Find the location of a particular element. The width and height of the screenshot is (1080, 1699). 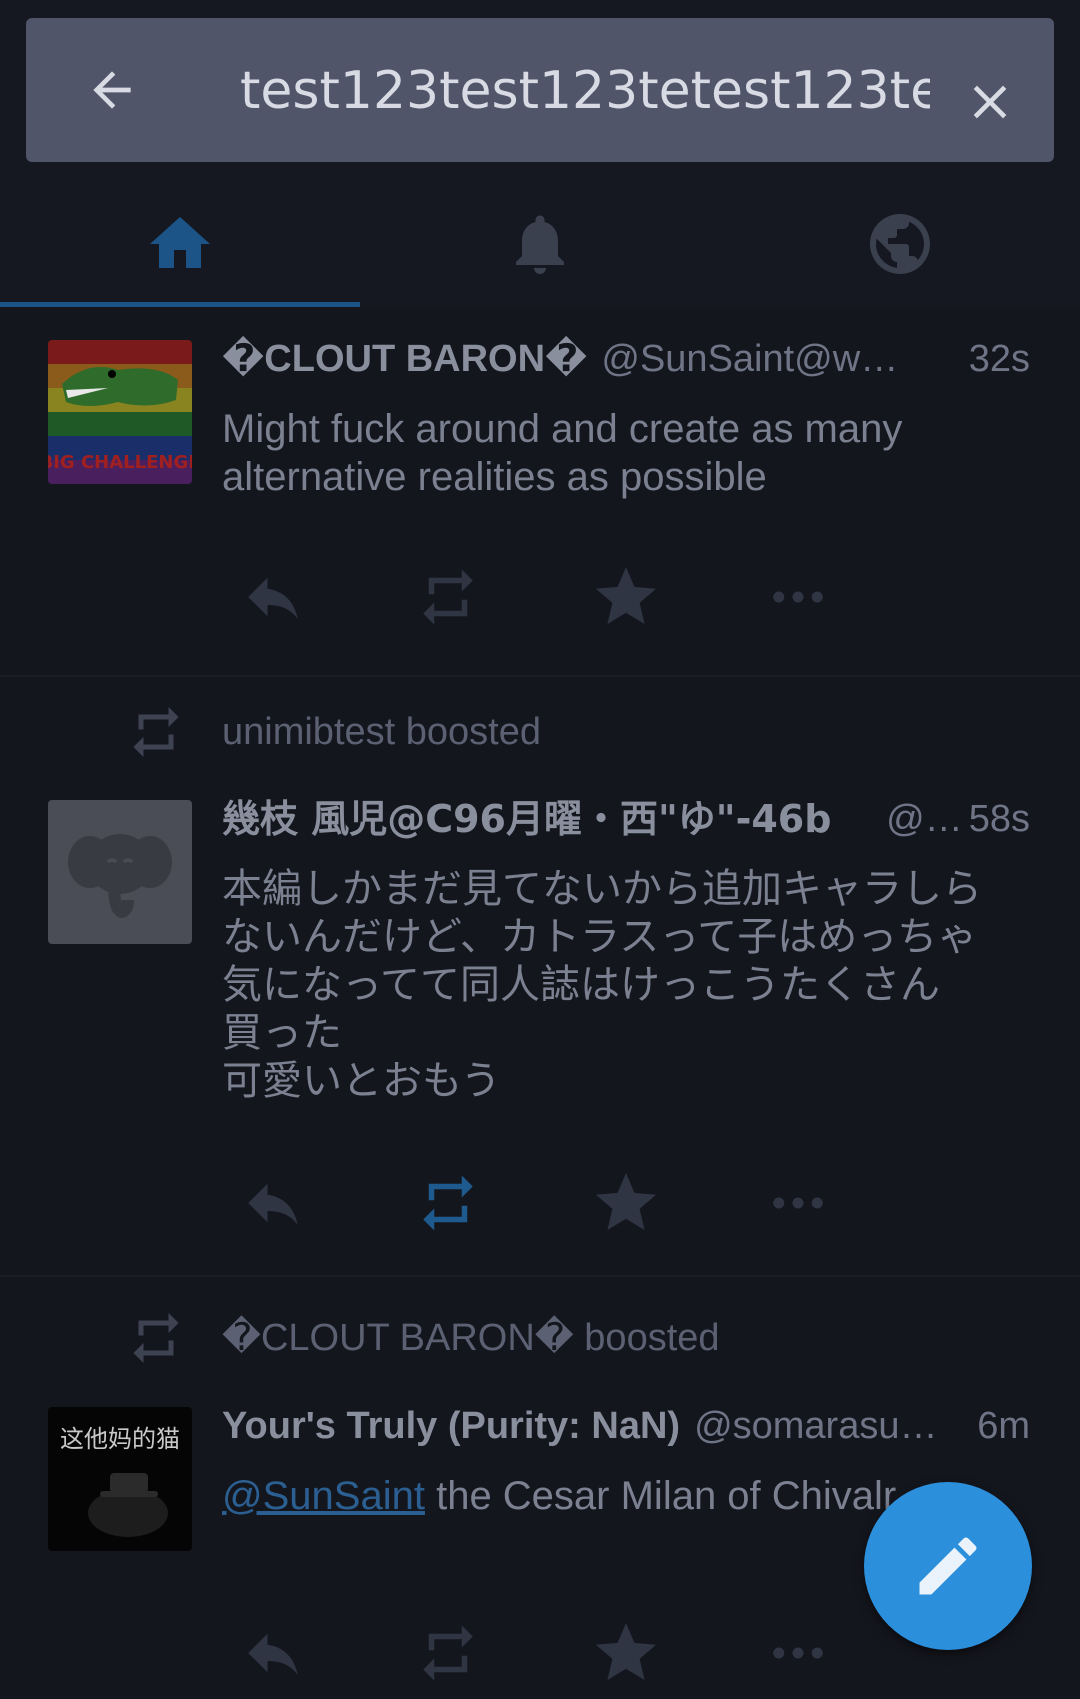

home-icon is located at coordinates (180, 242).